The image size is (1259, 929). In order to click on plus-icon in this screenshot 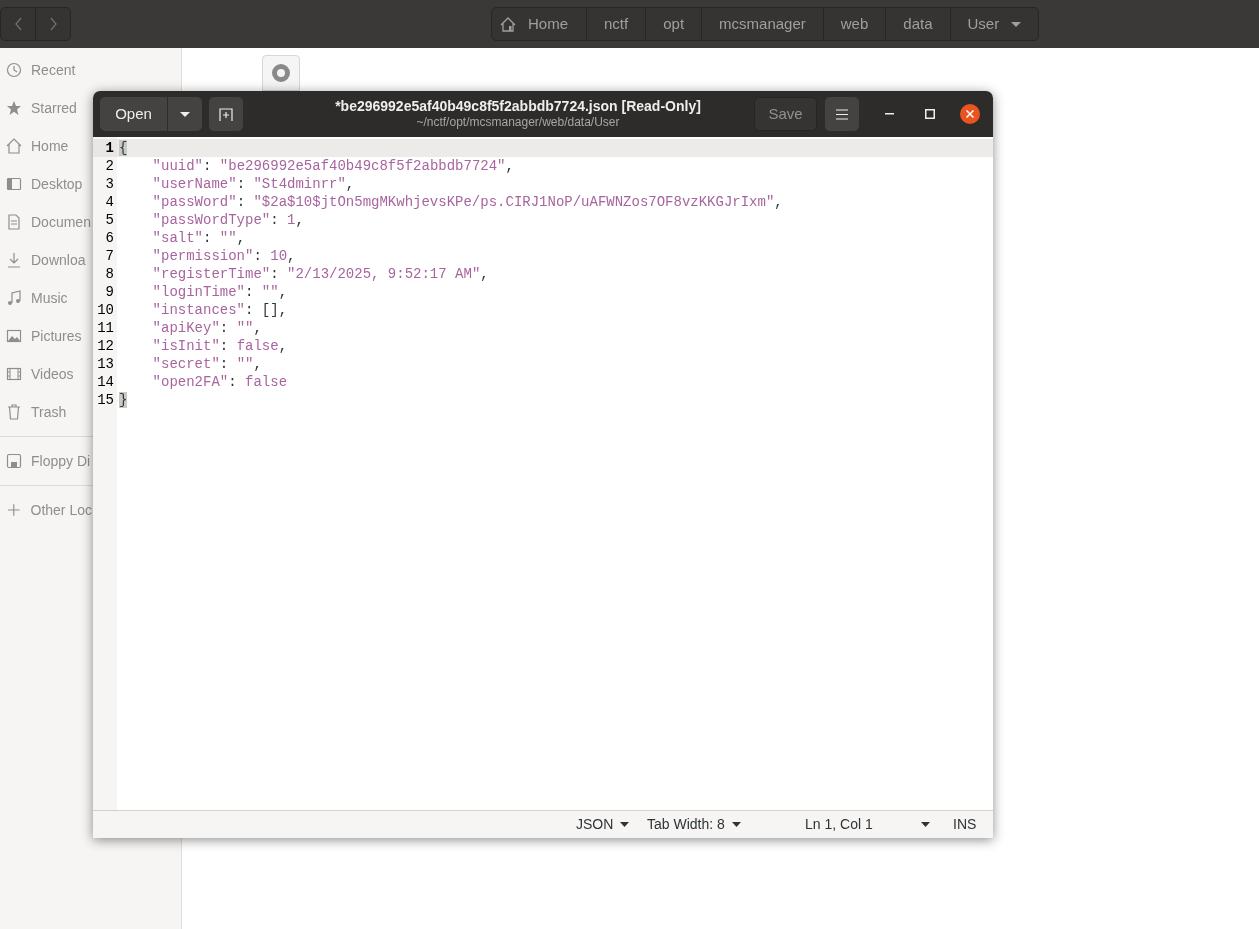, I will do `click(14, 510)`.